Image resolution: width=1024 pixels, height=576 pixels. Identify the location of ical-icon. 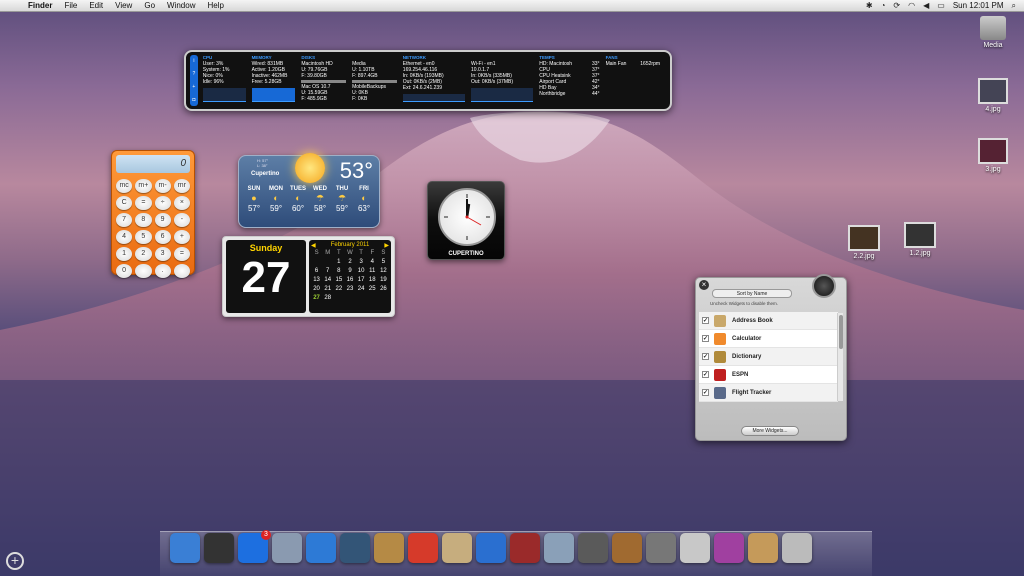
(423, 548).